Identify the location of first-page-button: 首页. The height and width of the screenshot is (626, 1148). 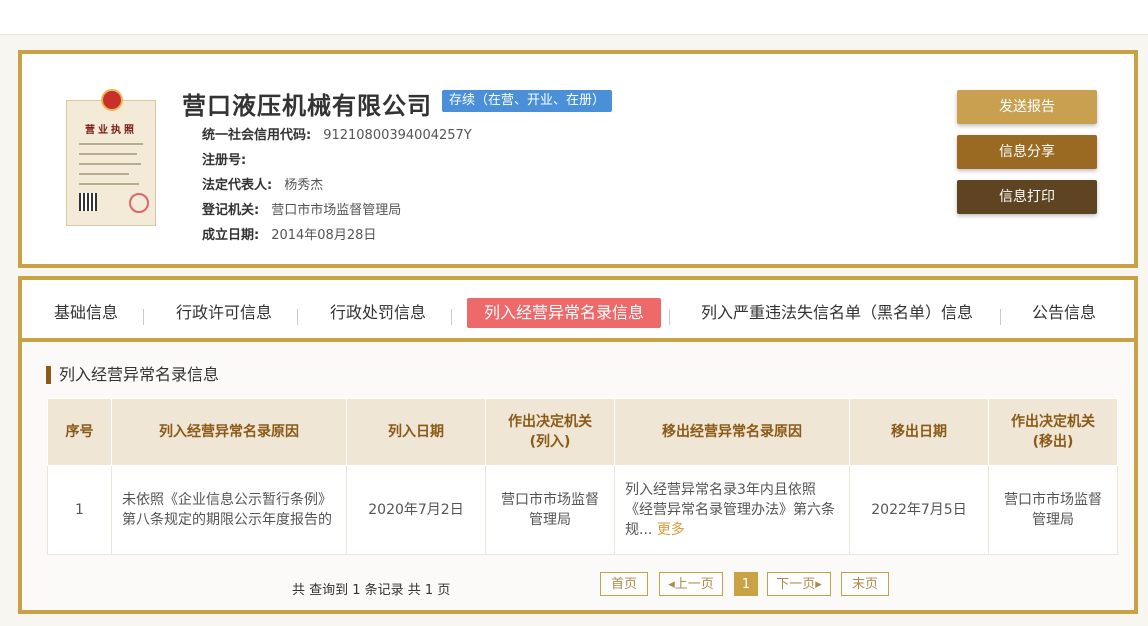
(624, 584).